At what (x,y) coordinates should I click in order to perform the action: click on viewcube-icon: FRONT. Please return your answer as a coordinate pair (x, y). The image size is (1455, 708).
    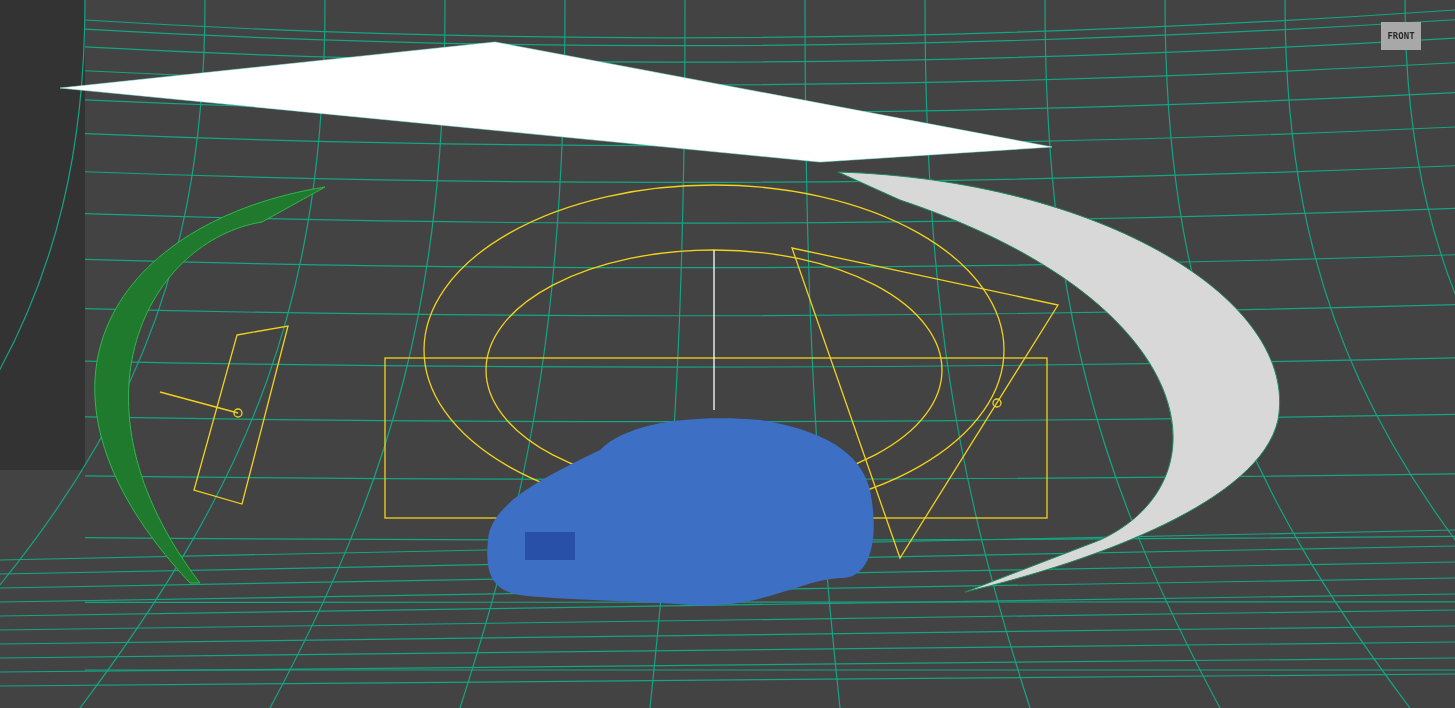
    Looking at the image, I should click on (1401, 36).